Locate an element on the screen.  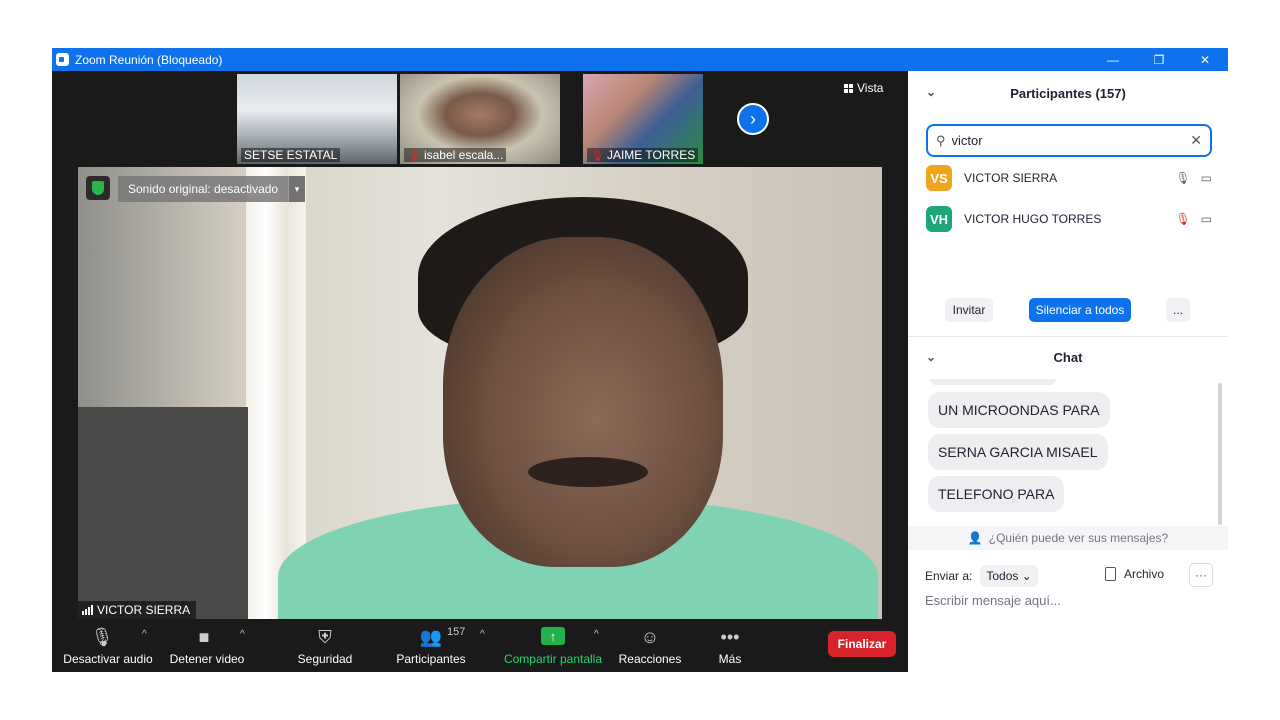
minimize-button: — is located at coordinates (1113, 59).